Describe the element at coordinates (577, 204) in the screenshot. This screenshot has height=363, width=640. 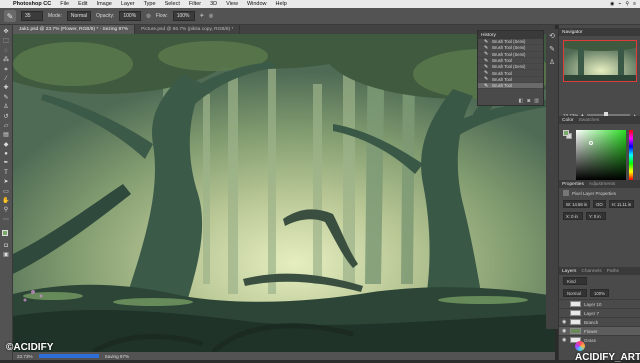
I see `width-field: W: 14.58 in` at that location.